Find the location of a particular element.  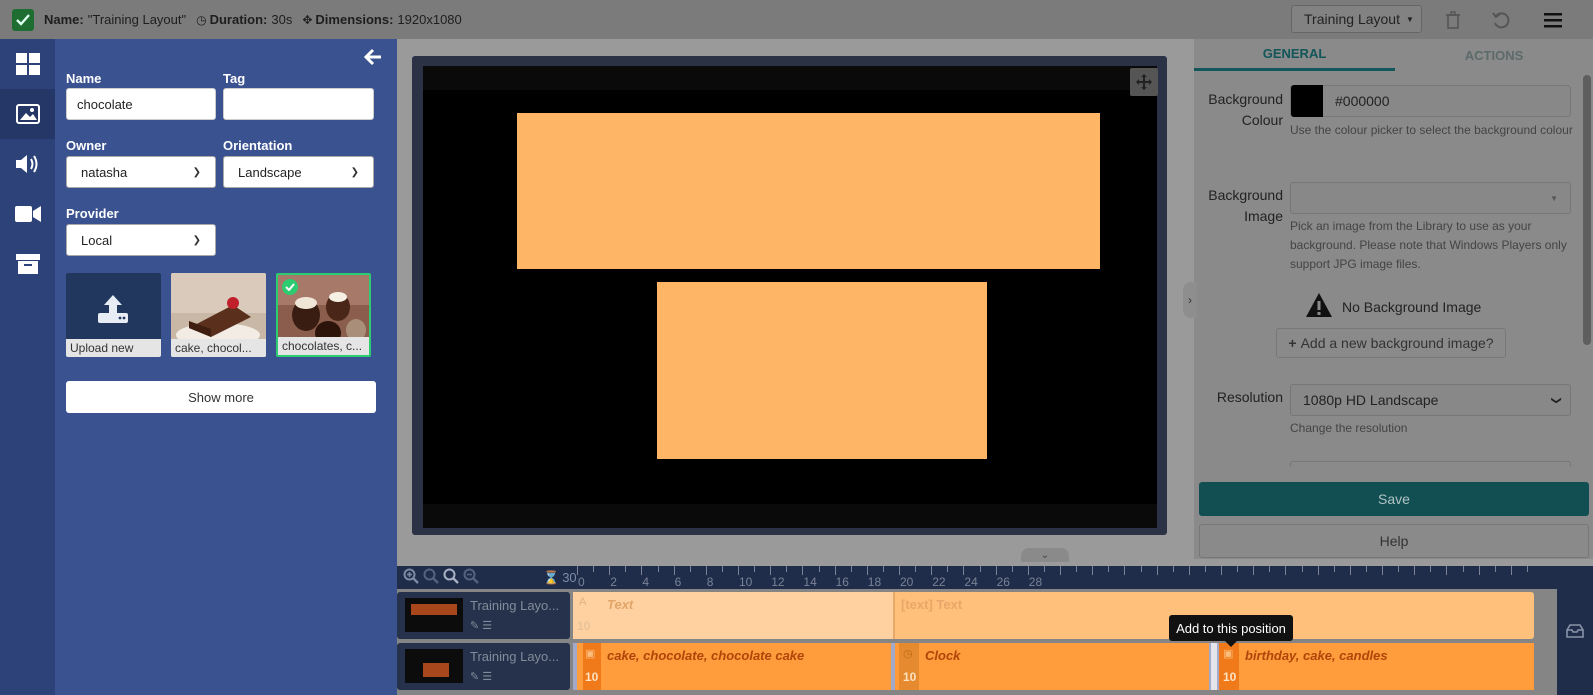

bg-colour-input: #000000 is located at coordinates (1430, 101).